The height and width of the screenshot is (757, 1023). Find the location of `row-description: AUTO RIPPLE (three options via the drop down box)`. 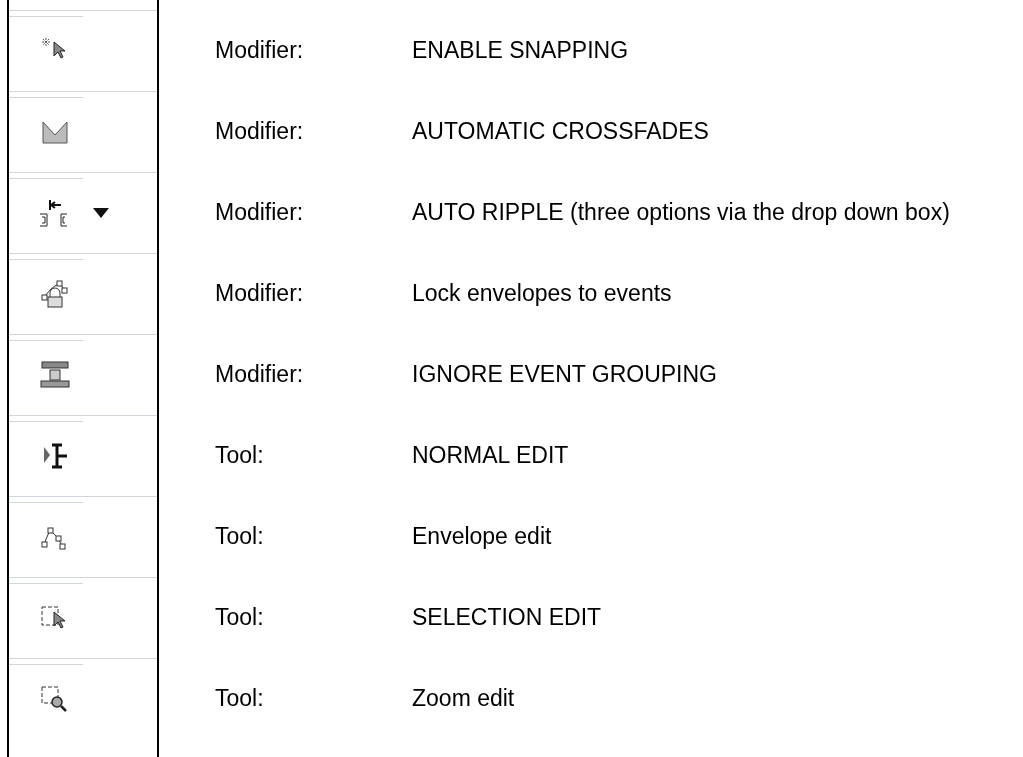

row-description: AUTO RIPPLE (three options via the drop down box) is located at coordinates (681, 213).